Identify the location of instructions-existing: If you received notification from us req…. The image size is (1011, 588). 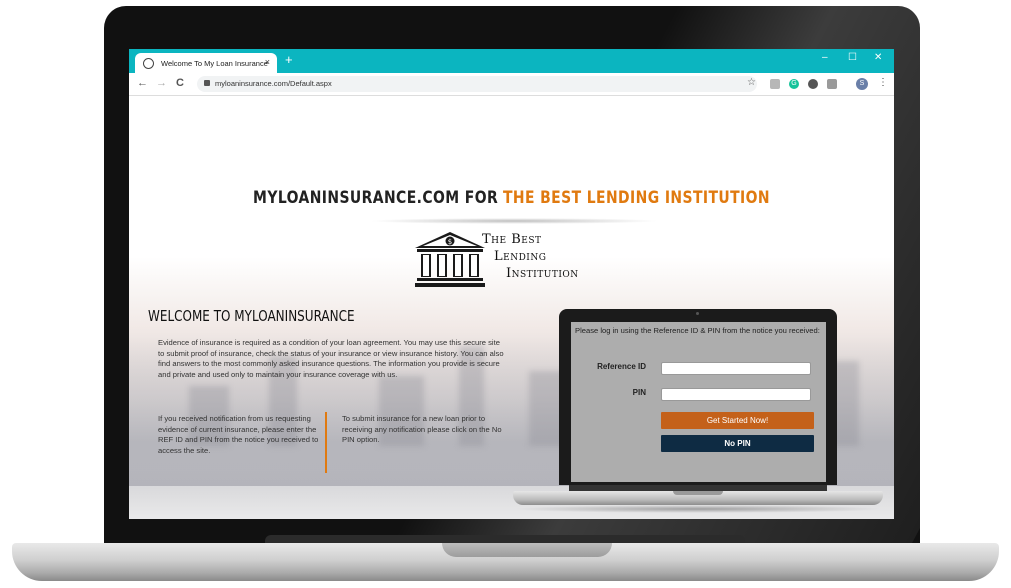
(238, 434).